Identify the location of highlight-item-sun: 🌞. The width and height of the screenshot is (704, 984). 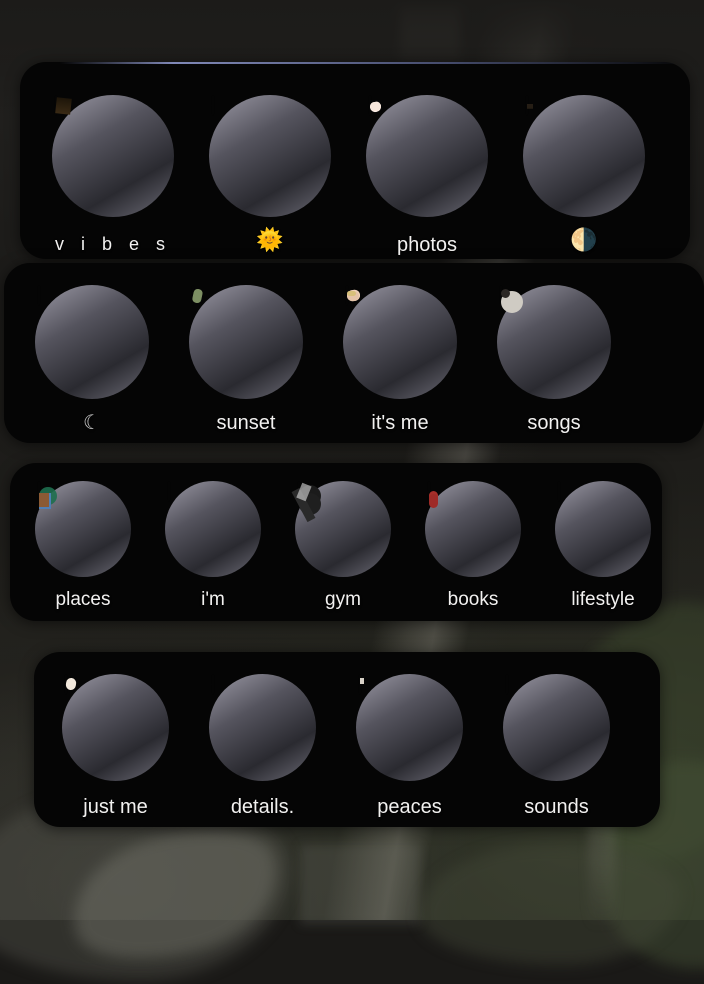
(270, 175).